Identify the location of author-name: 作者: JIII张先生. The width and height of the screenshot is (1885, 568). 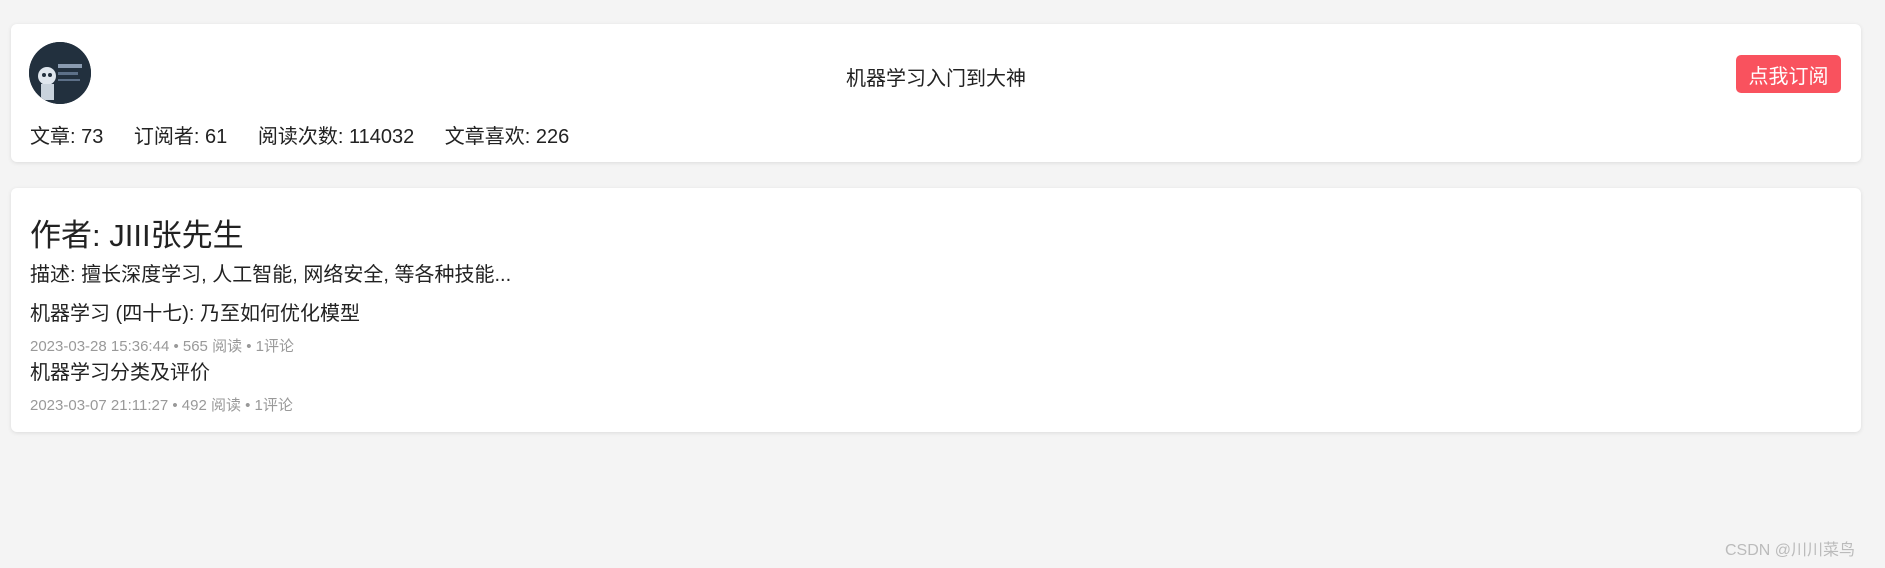
(137, 235).